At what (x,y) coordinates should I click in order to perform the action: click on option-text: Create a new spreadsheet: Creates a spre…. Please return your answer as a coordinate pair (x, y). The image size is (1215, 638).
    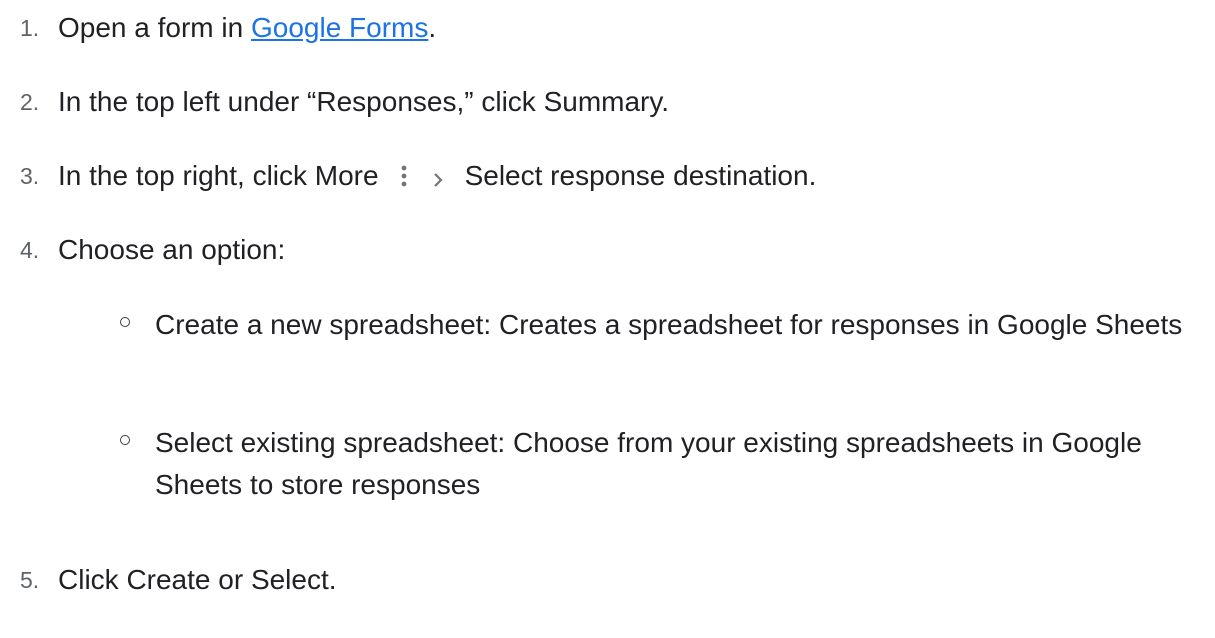
    Looking at the image, I should click on (669, 324).